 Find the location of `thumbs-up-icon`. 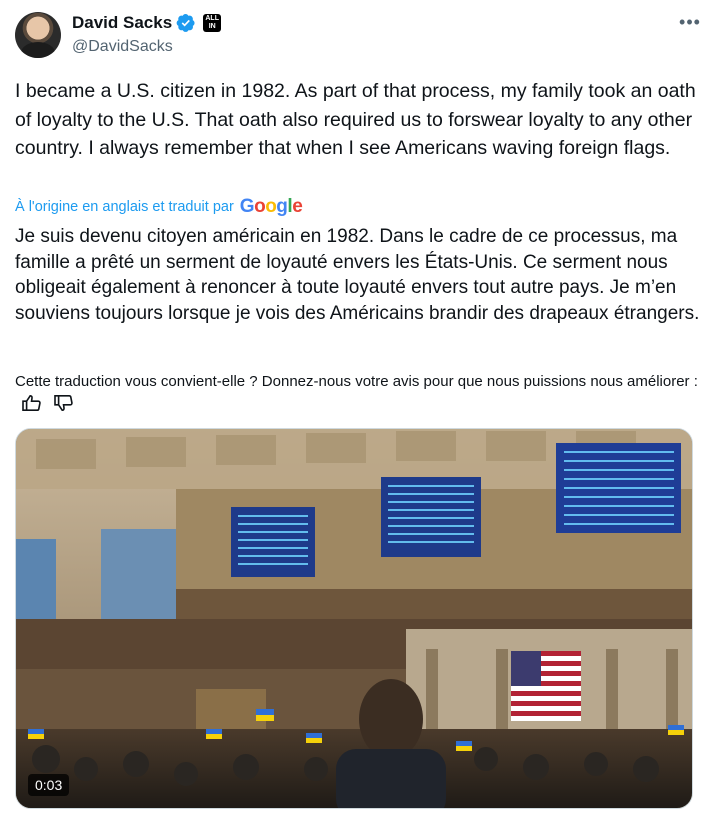

thumbs-up-icon is located at coordinates (32, 403).